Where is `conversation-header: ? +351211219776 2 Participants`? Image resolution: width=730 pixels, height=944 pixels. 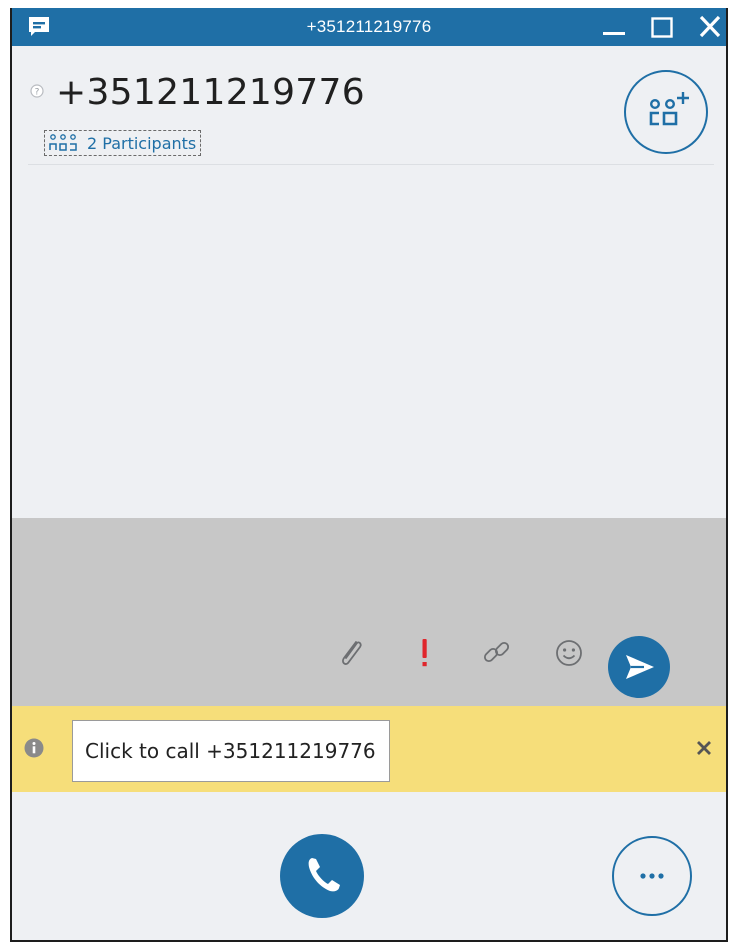
conversation-header: ? +351211219776 2 Participants is located at coordinates (369, 109).